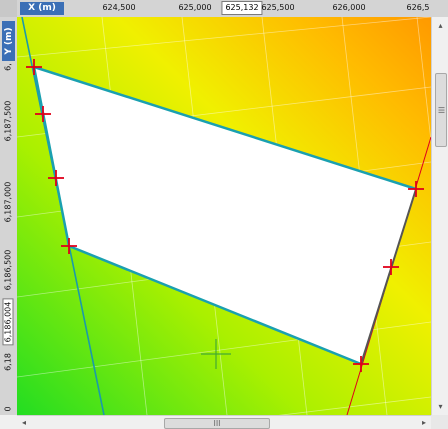  Describe the element at coordinates (349, 7) in the screenshot. I see `x-tick: 626,000` at that location.